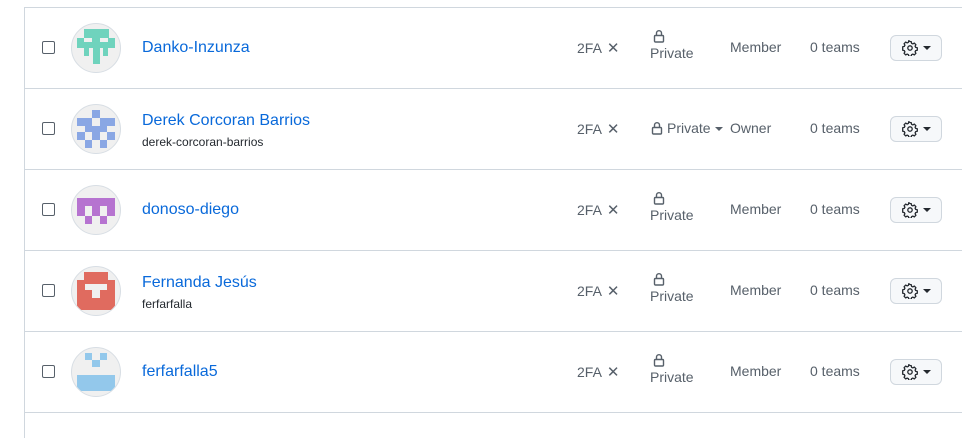 Image resolution: width=962 pixels, height=438 pixels. I want to click on member-identity: Danko-Inzunza, so click(196, 48).